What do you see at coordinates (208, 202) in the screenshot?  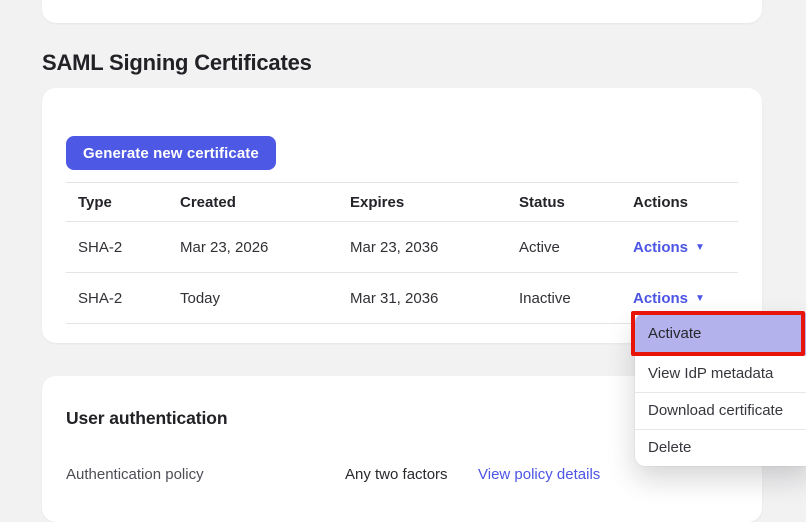 I see `column-header-created: Created` at bounding box center [208, 202].